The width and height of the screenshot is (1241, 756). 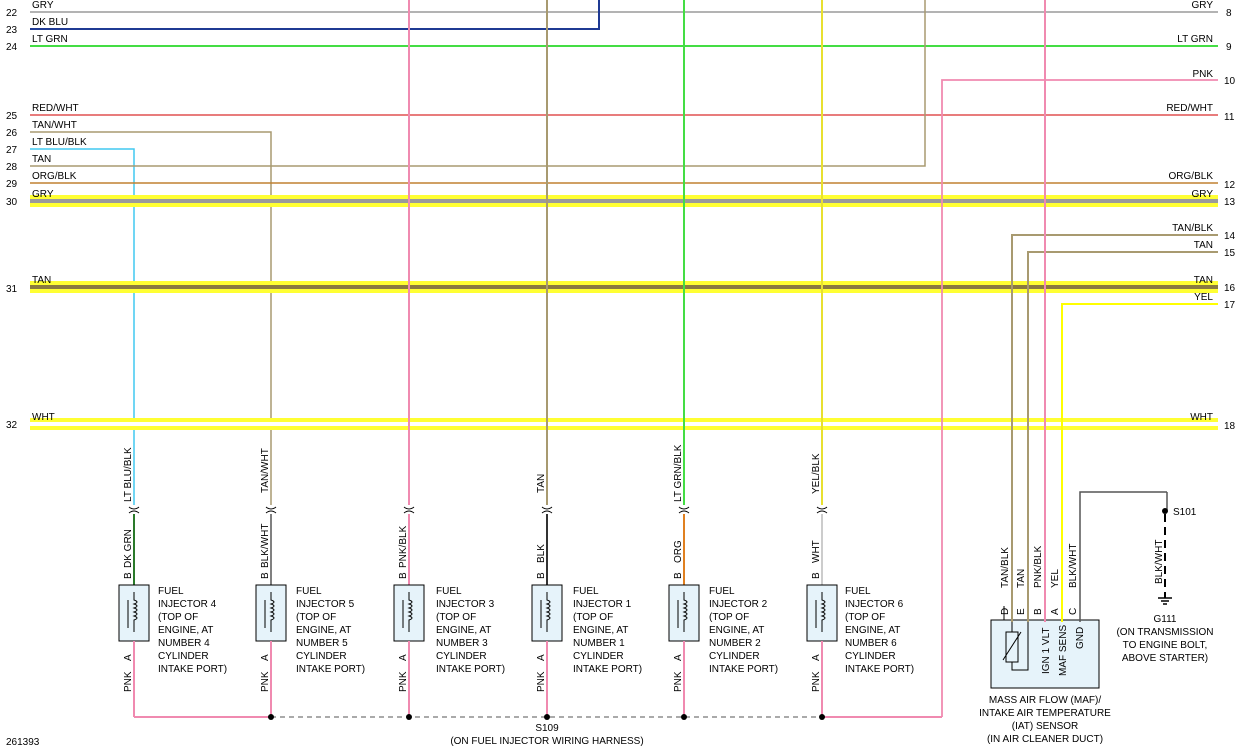 I want to click on right-row-num: 14, so click(x=1230, y=236).